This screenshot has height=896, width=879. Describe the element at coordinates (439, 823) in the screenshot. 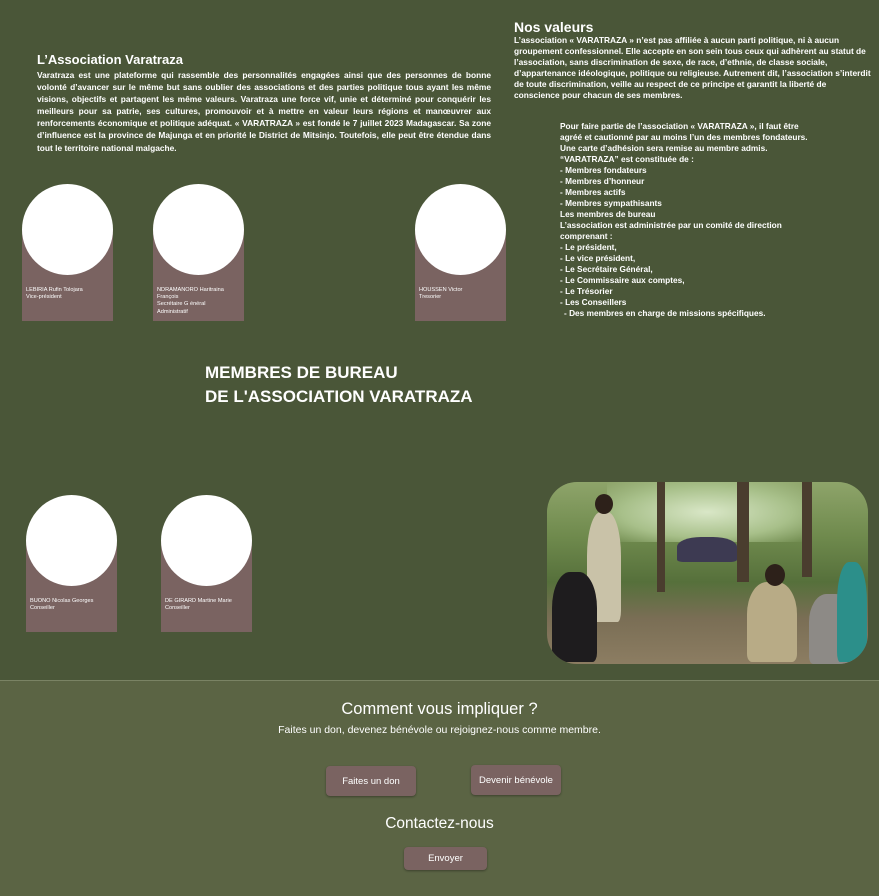

I see `contact-title: Contactez-nous` at that location.